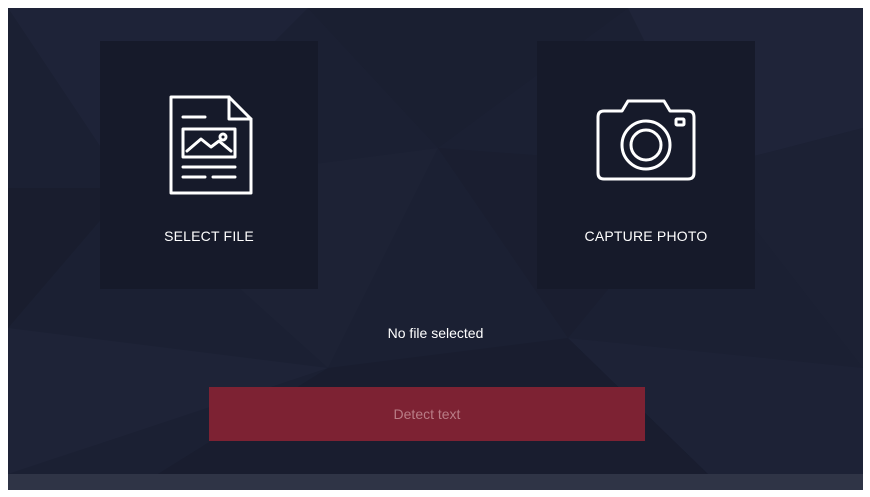 This screenshot has width=870, height=497. What do you see at coordinates (646, 236) in the screenshot?
I see `capture-photo-label: CAPTURE PHOTO` at bounding box center [646, 236].